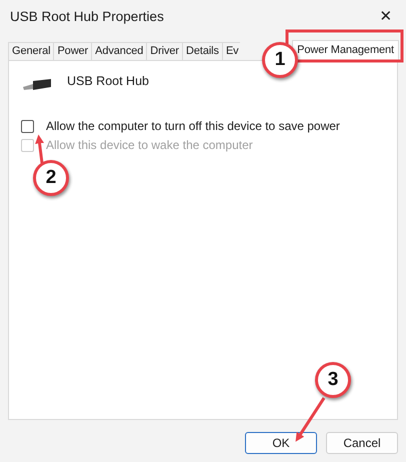 The height and width of the screenshot is (462, 406). I want to click on tab: Power Management, so click(345, 50).